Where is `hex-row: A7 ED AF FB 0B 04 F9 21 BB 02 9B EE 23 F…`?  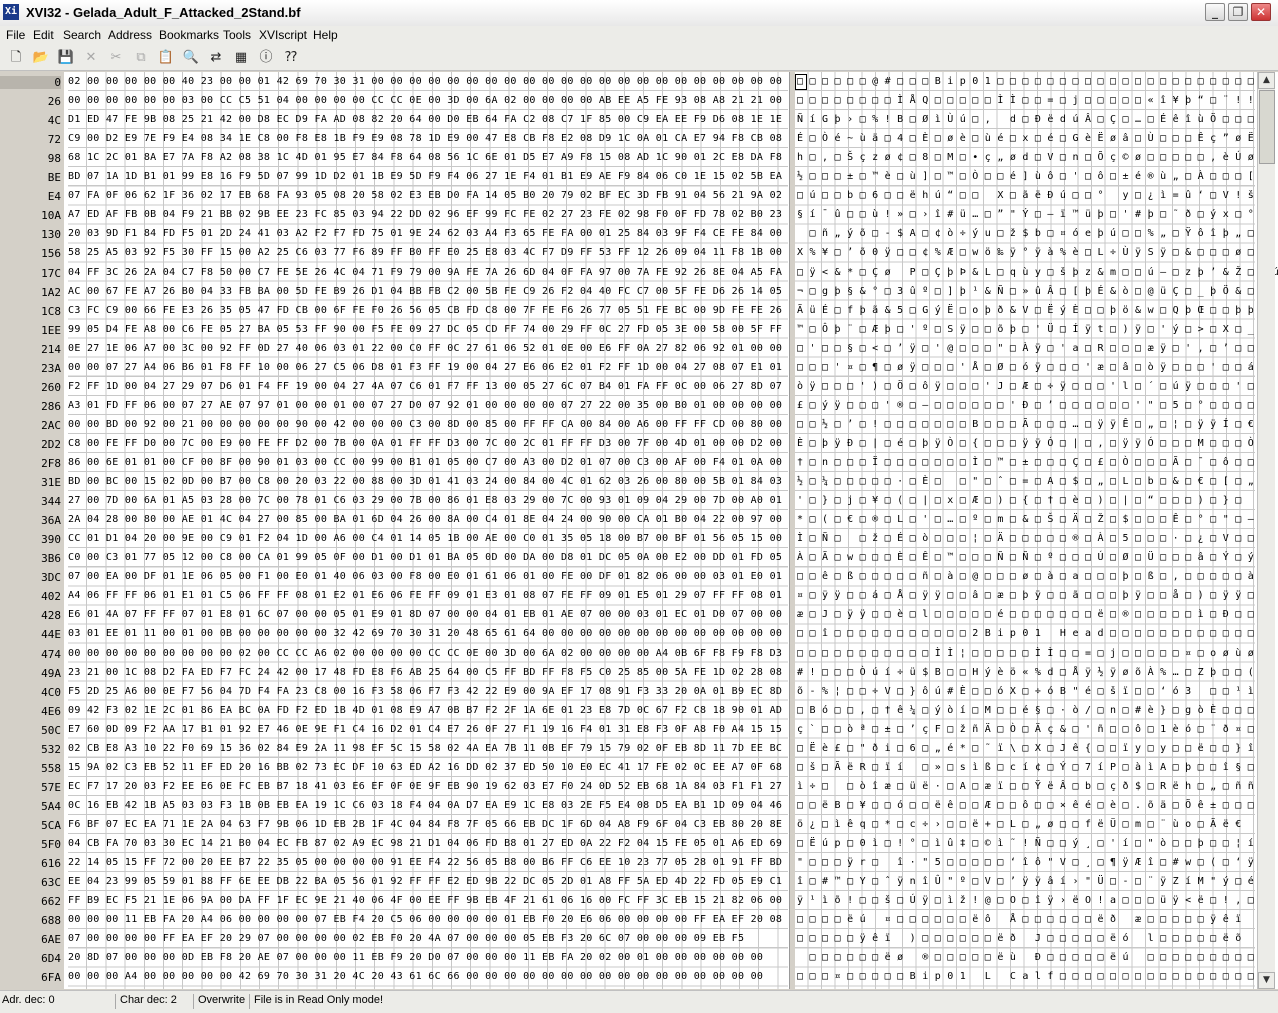
hex-row: A7 ED AF FB 0B 04 F9 21 BB 02 9B EE 23 F… is located at coordinates (425, 214).